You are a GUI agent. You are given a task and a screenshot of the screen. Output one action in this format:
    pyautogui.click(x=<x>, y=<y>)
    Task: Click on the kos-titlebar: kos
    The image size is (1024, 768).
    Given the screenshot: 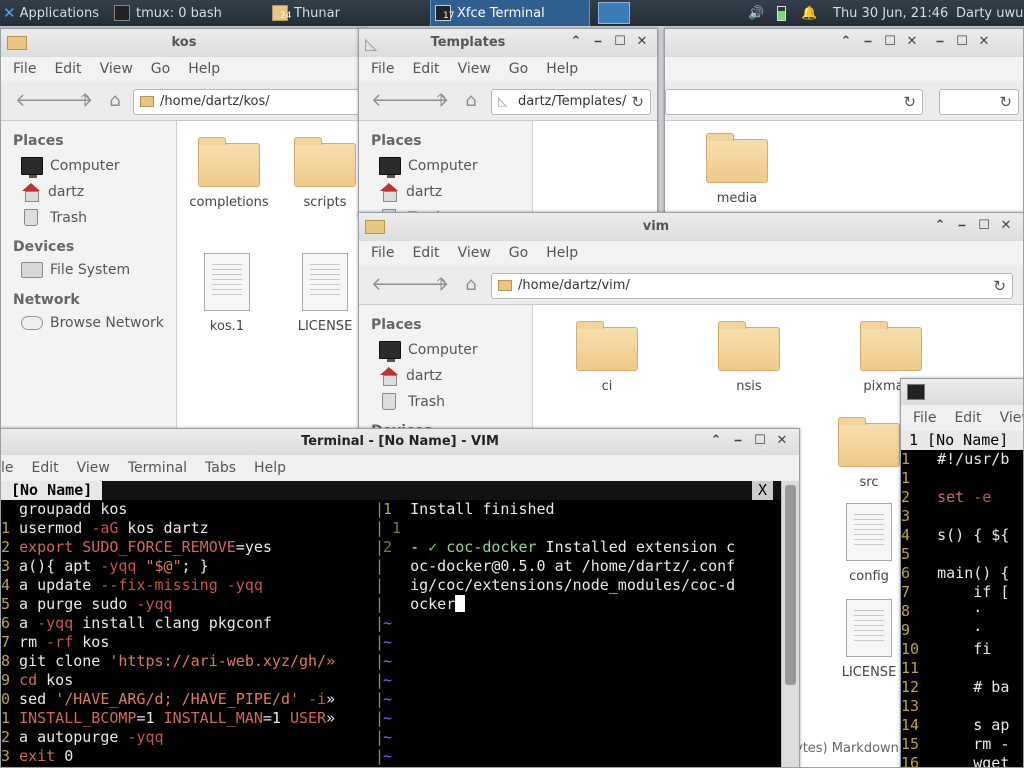 What is the action you would take?
    pyautogui.click(x=184, y=43)
    